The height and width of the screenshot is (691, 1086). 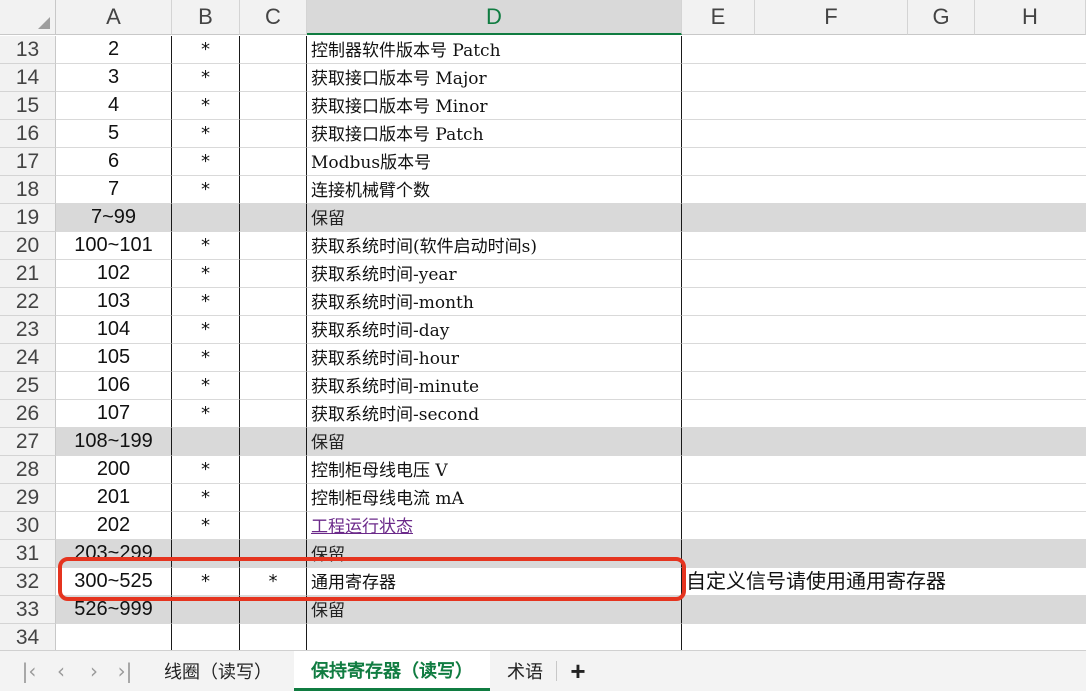 What do you see at coordinates (28, 274) in the screenshot?
I see `row-header: 21` at bounding box center [28, 274].